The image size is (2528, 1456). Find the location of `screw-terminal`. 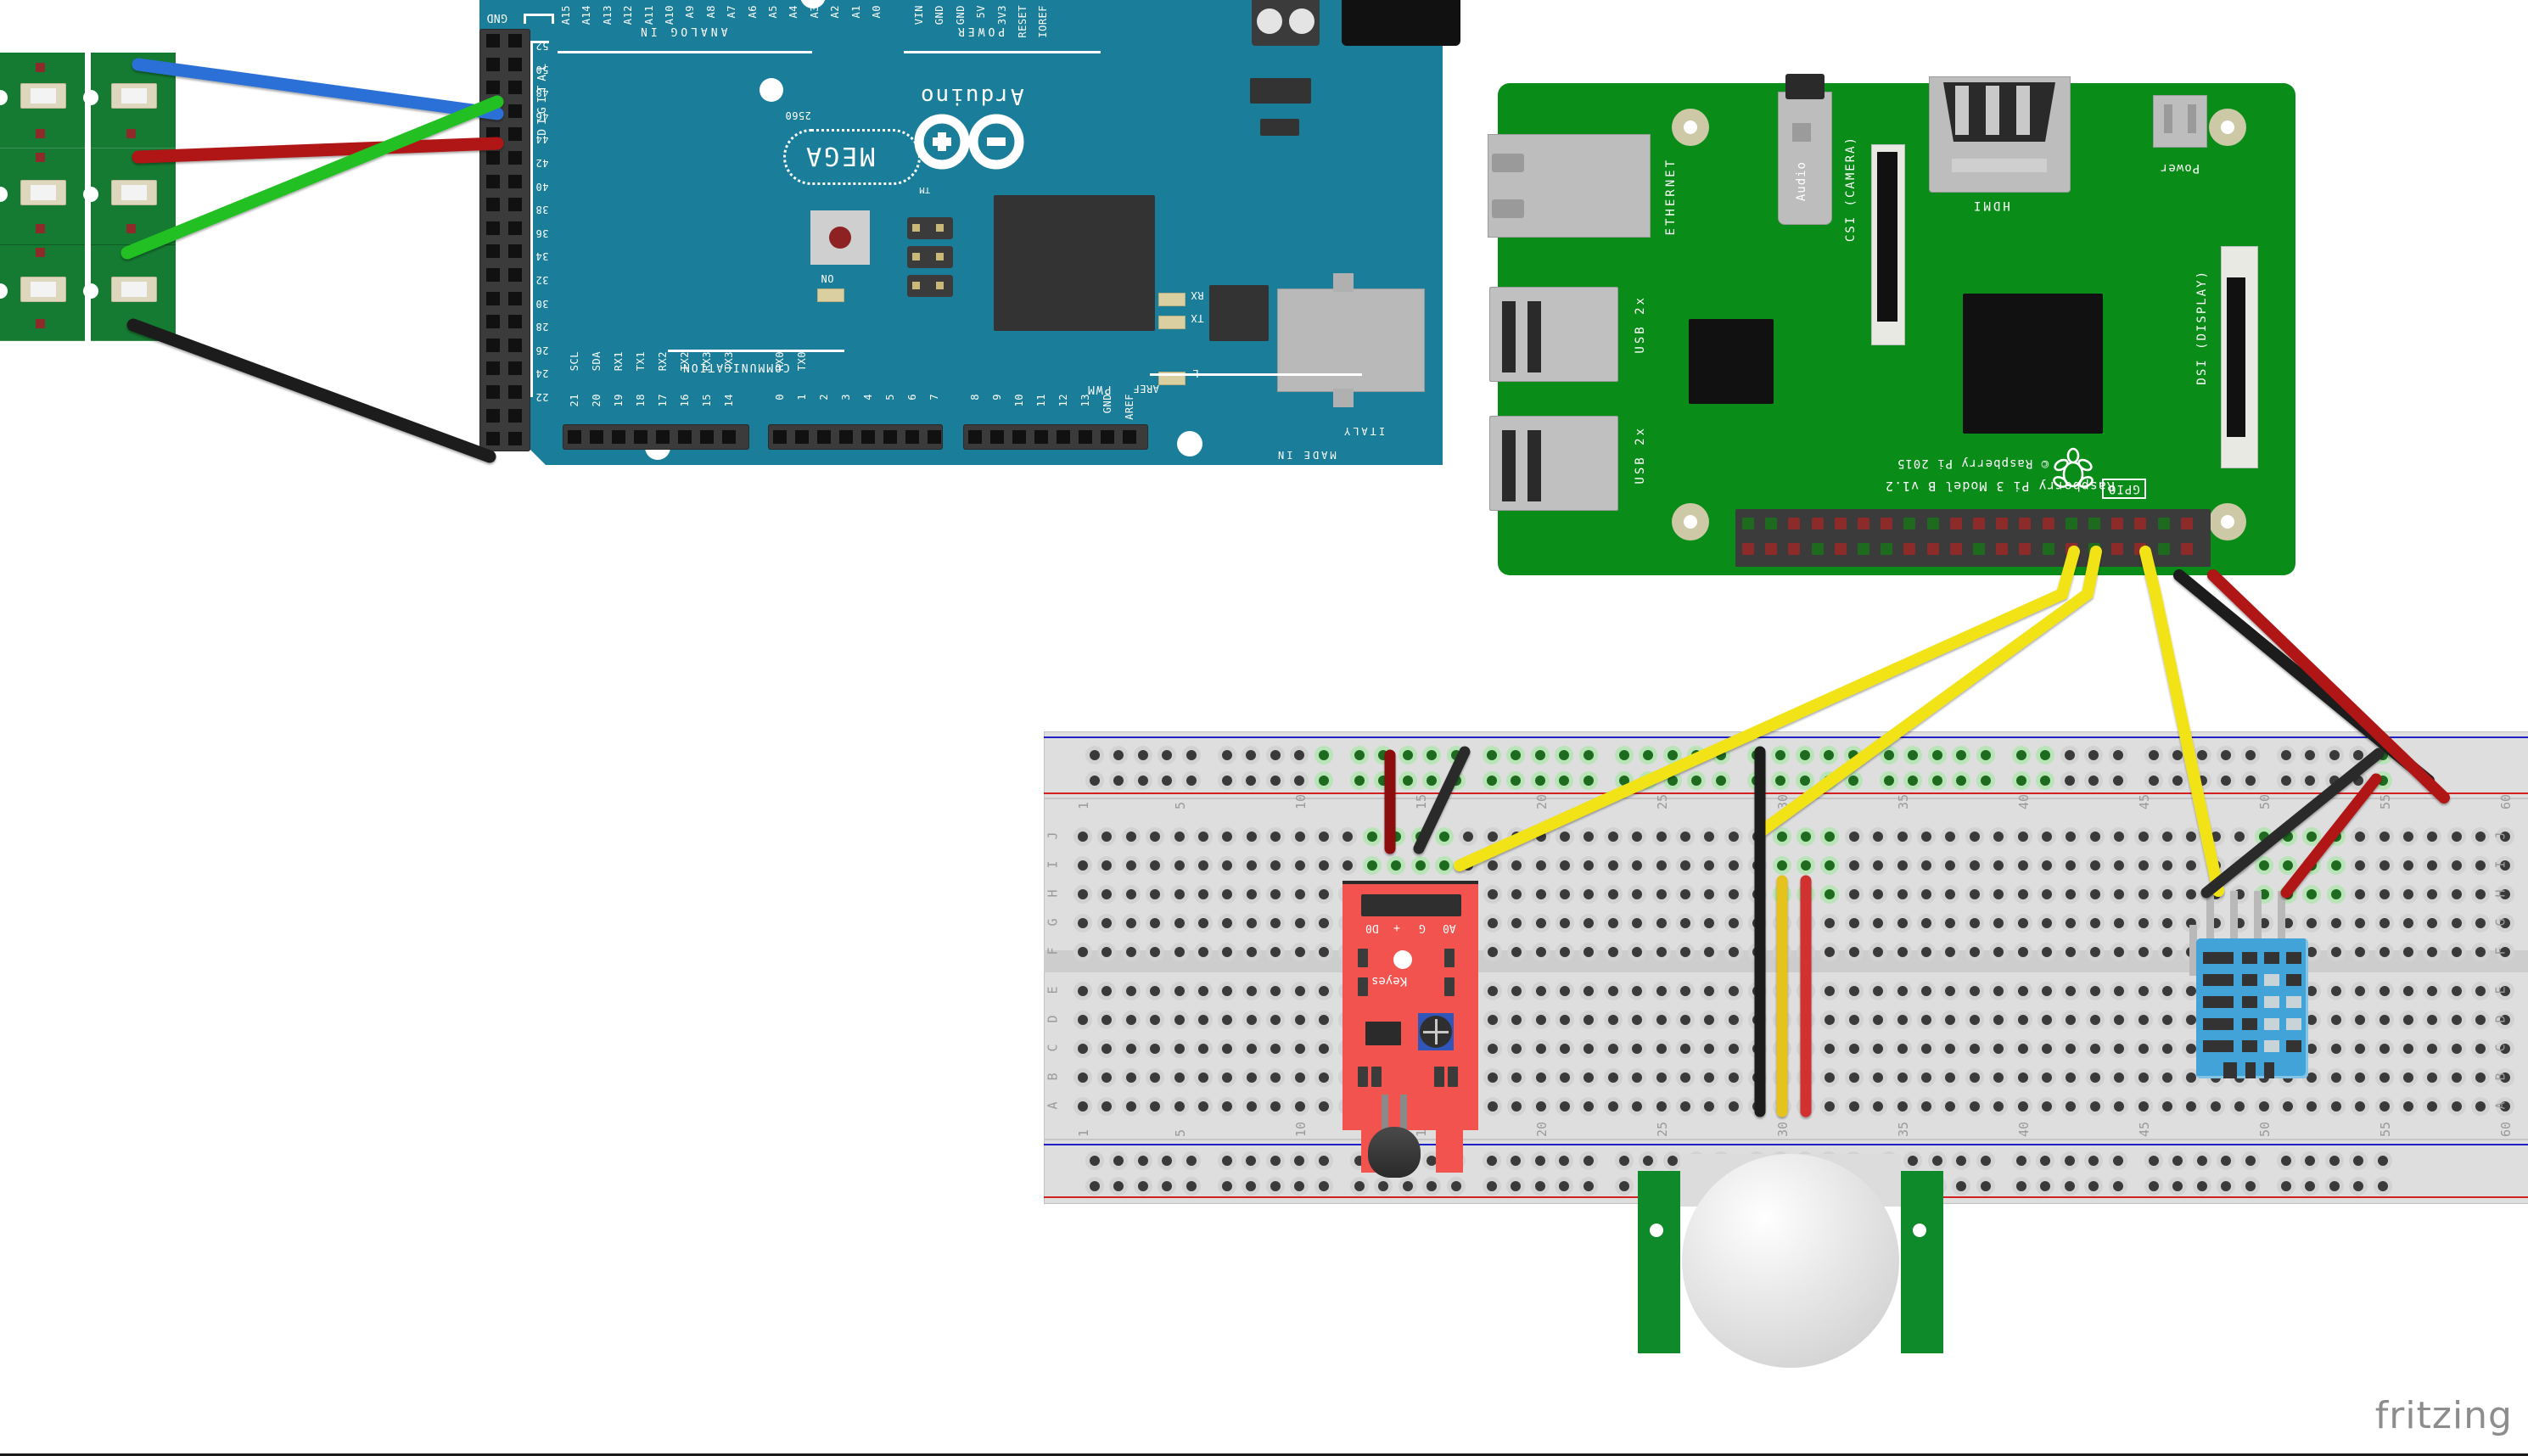

screw-terminal is located at coordinates (134, 289).